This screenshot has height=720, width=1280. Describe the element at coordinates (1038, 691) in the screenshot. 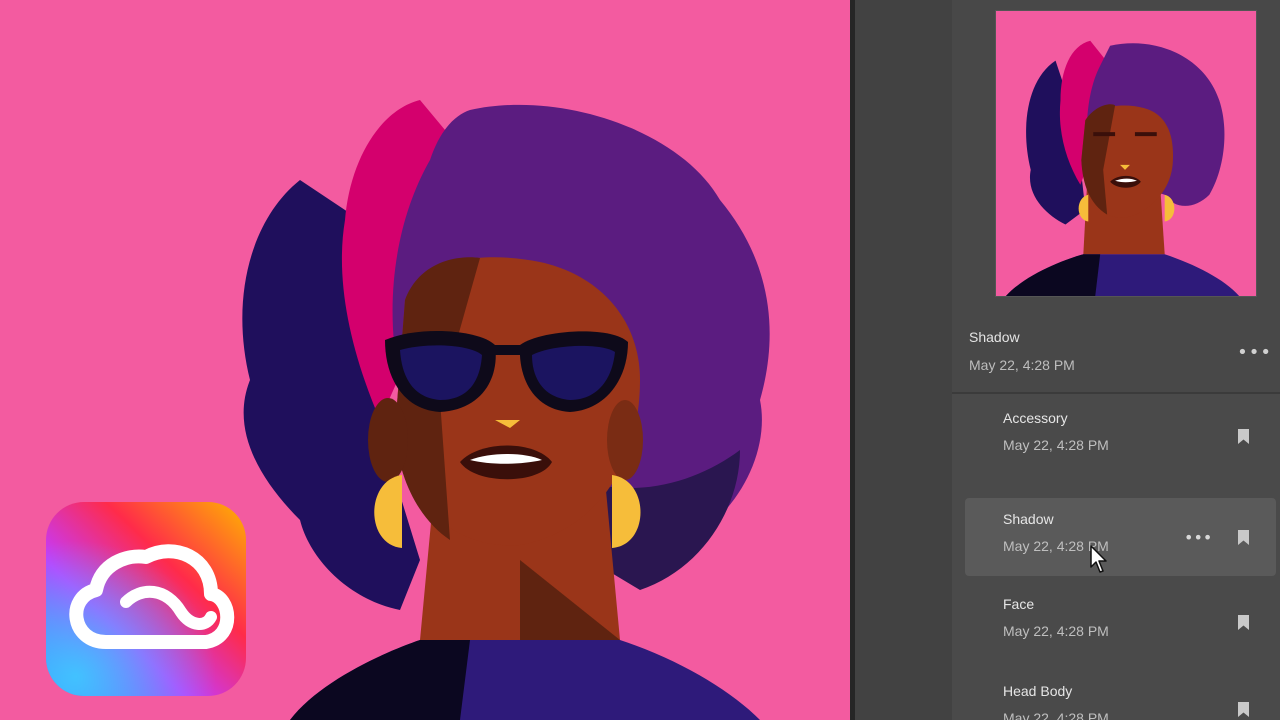

I see `version-name: Head Body` at that location.